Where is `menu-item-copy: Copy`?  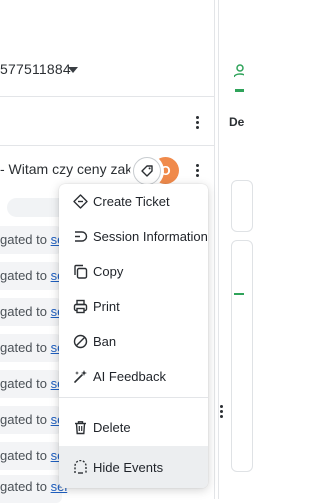 menu-item-copy: Copy is located at coordinates (133, 271).